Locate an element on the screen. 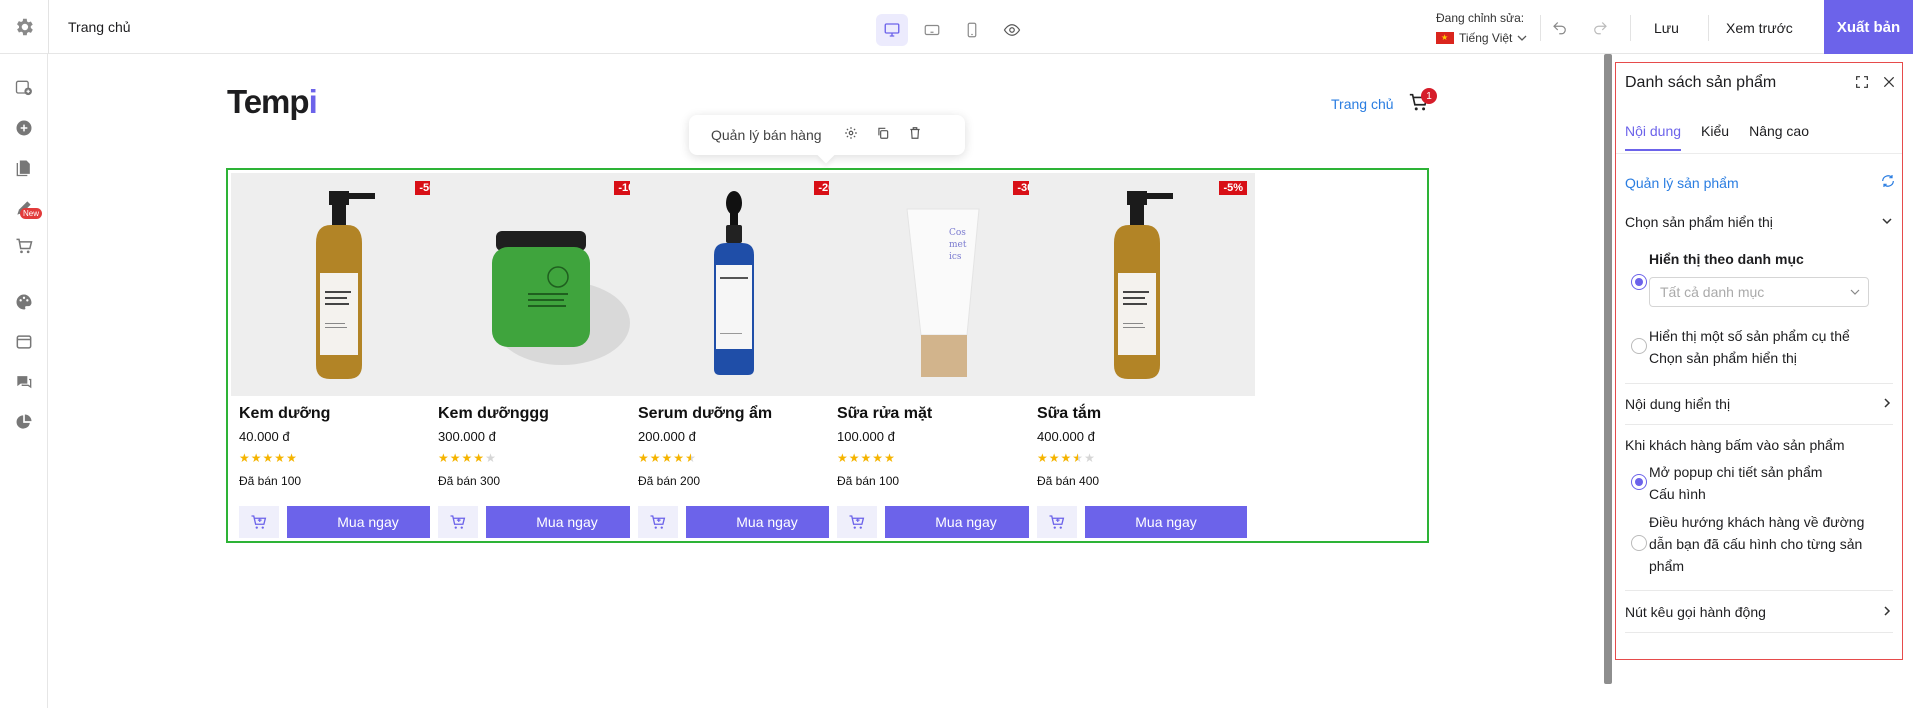 The image size is (1913, 708). close-icon is located at coordinates (1889, 84).